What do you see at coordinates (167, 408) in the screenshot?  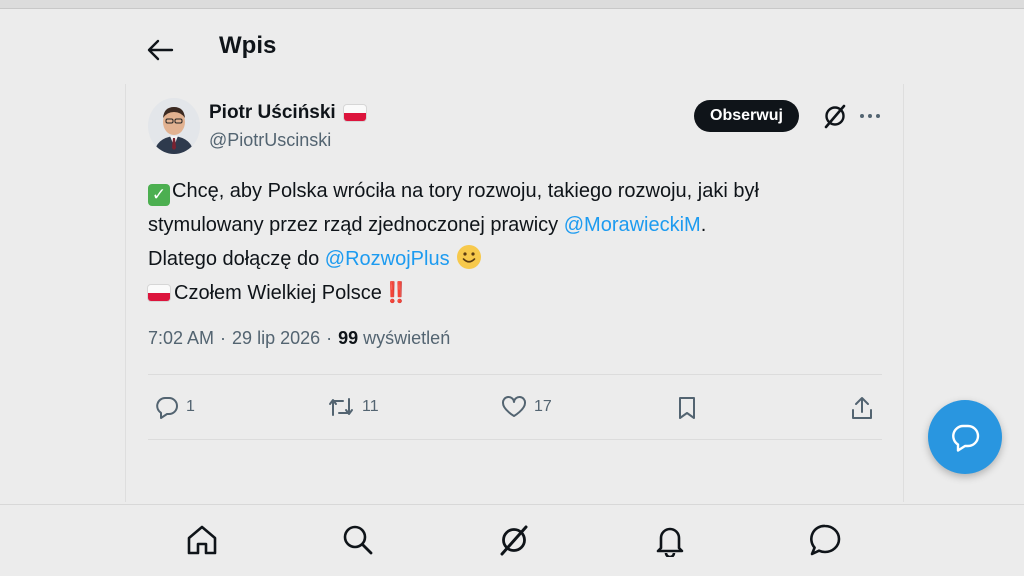 I see `reply-icon` at bounding box center [167, 408].